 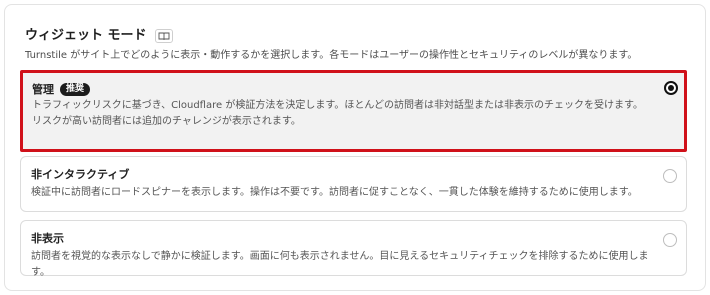 I want to click on option-title: 管理, so click(x=43, y=89).